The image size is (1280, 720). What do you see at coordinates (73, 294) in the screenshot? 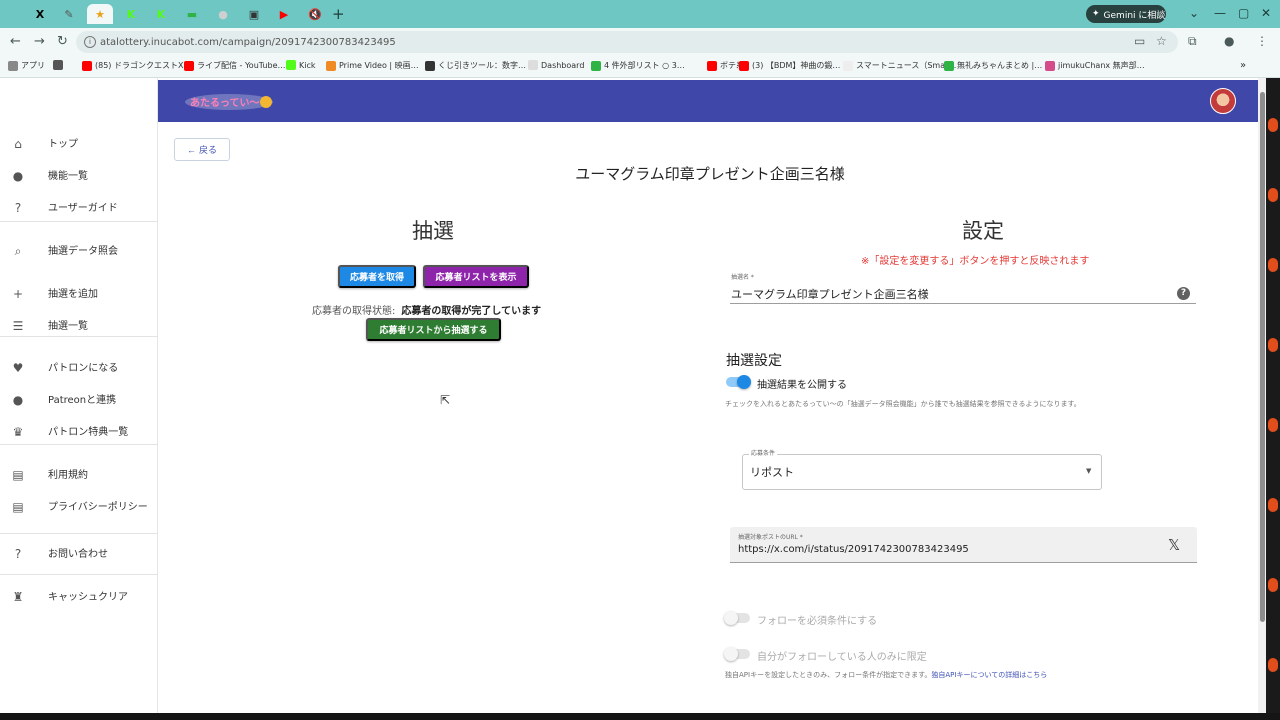
I see `sidebar-item-label: 抽選を追加` at bounding box center [73, 294].